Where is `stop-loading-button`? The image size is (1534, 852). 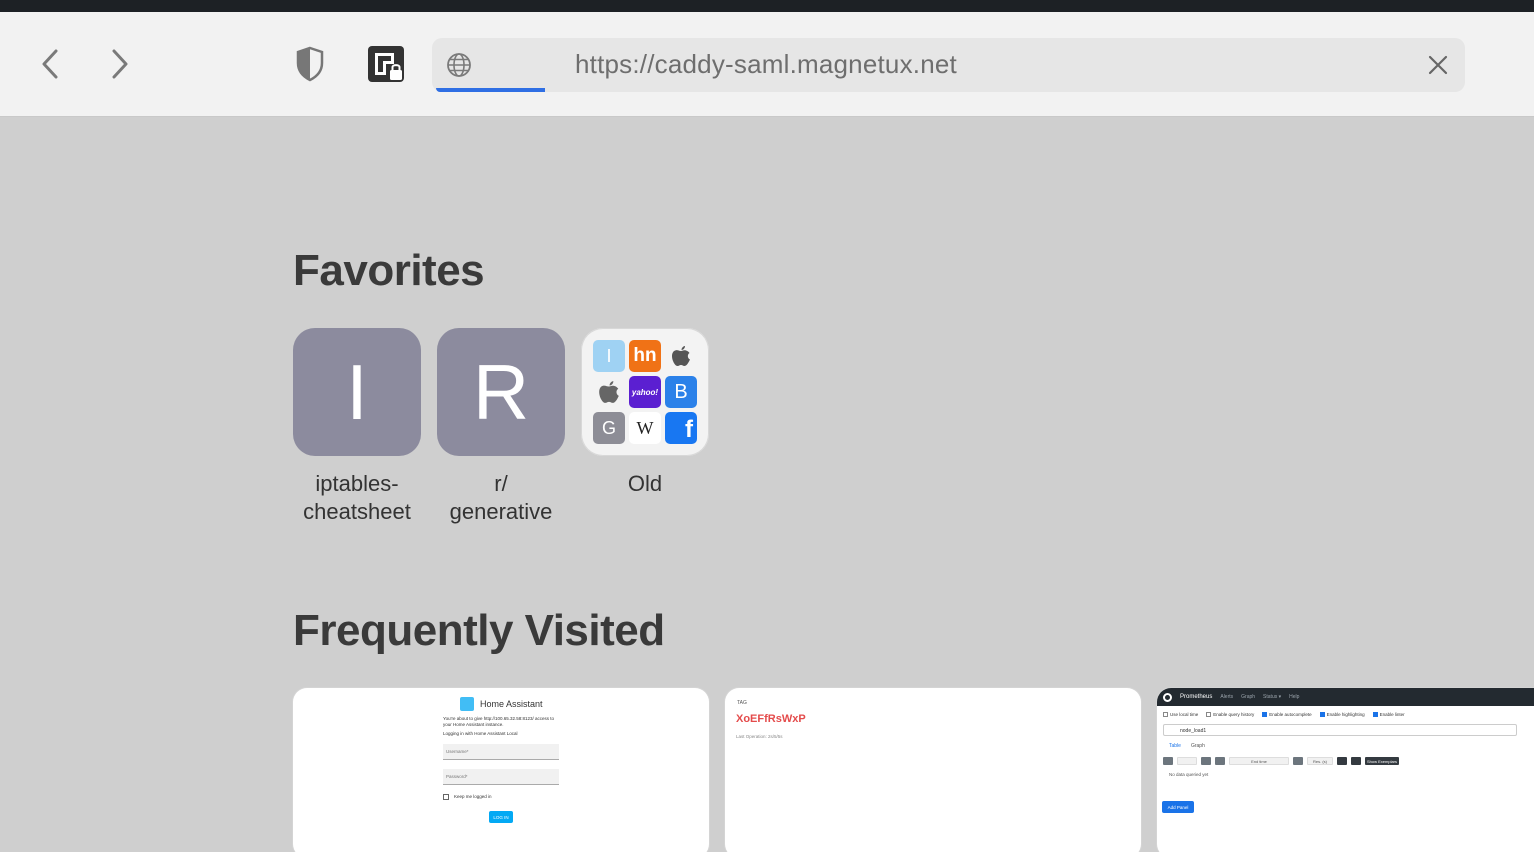 stop-loading-button is located at coordinates (1438, 65).